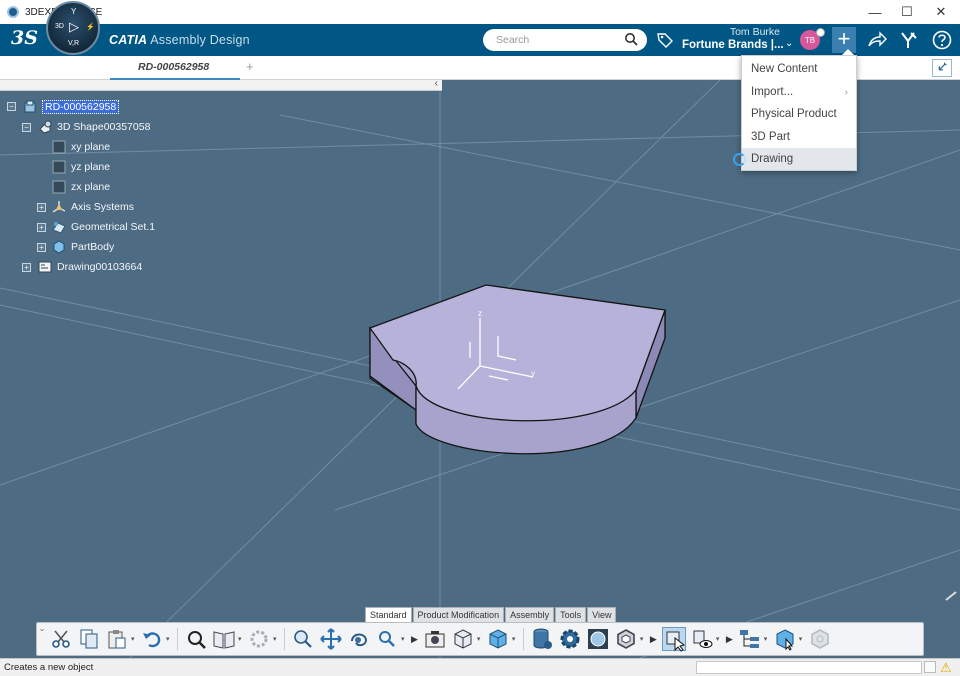  What do you see at coordinates (739, 159) in the screenshot?
I see `busy-cursor-icon` at bounding box center [739, 159].